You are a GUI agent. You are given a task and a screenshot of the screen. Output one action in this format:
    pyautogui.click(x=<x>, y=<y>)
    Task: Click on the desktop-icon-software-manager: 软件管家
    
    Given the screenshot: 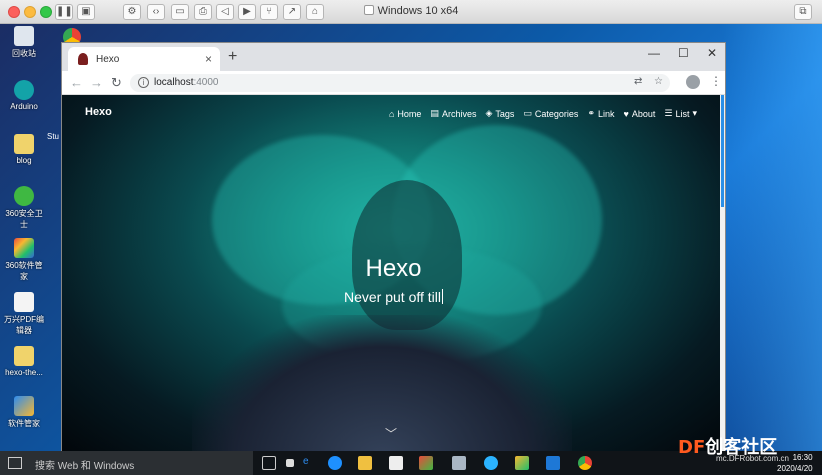 What is the action you would take?
    pyautogui.click(x=24, y=412)
    